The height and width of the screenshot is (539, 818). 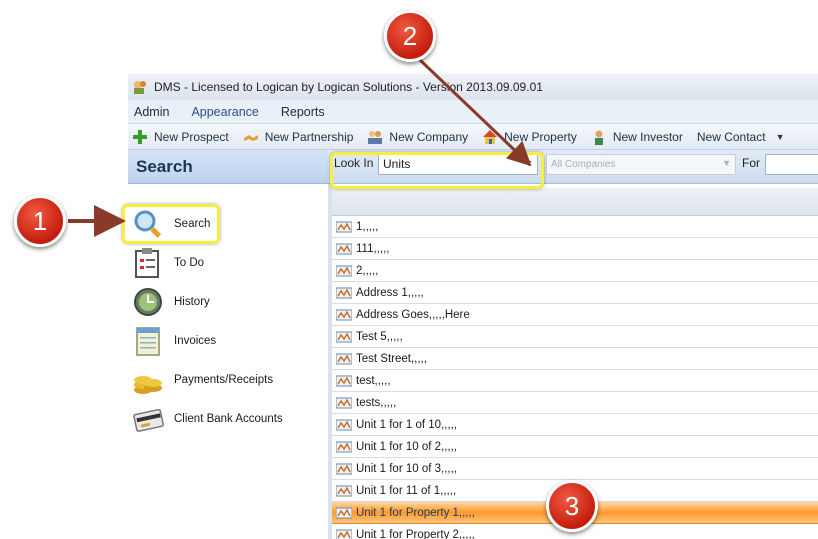 I want to click on callout-badge-1: 1, so click(x=40, y=221).